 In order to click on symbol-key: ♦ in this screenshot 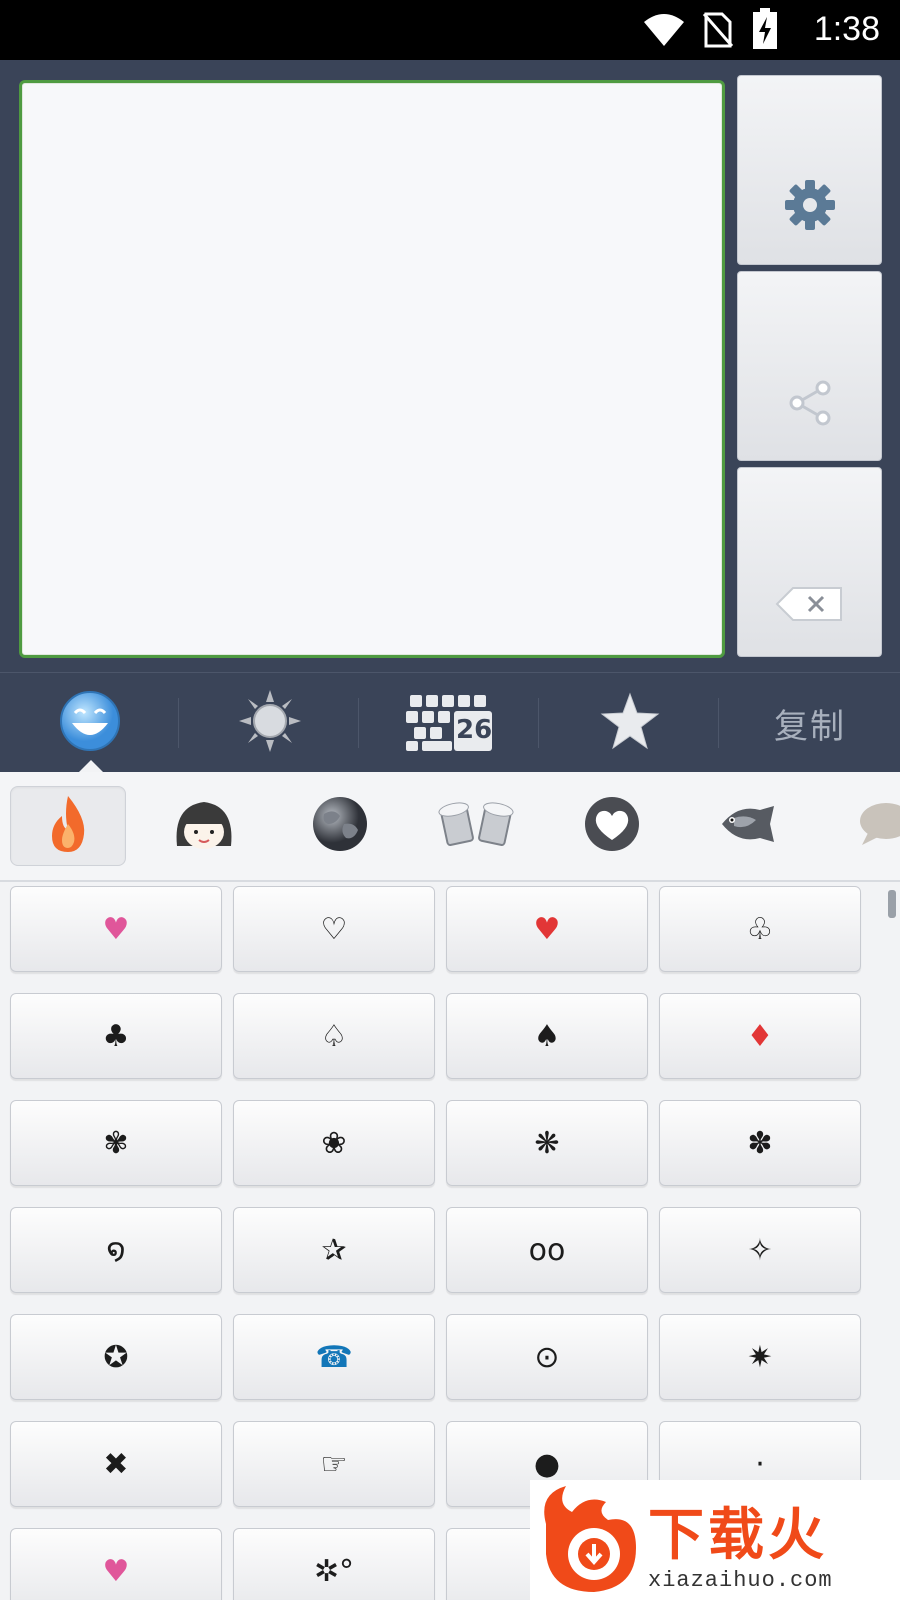, I will do `click(760, 1036)`.